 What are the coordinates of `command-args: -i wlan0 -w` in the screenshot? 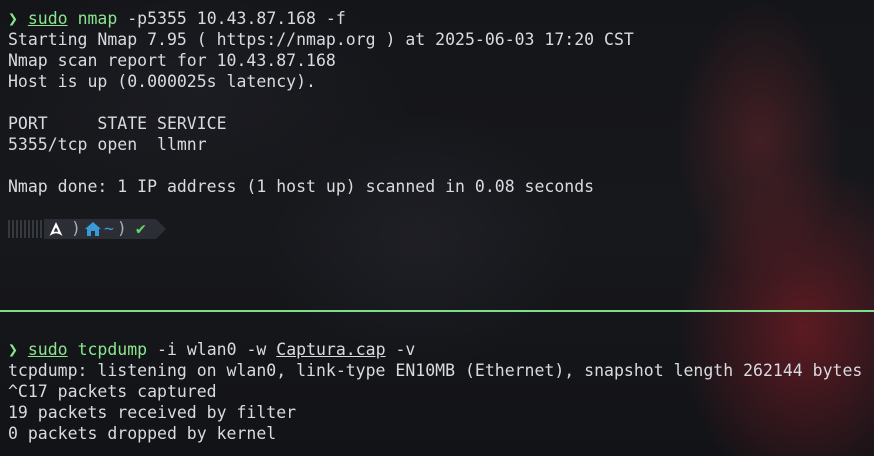 It's located at (212, 349).